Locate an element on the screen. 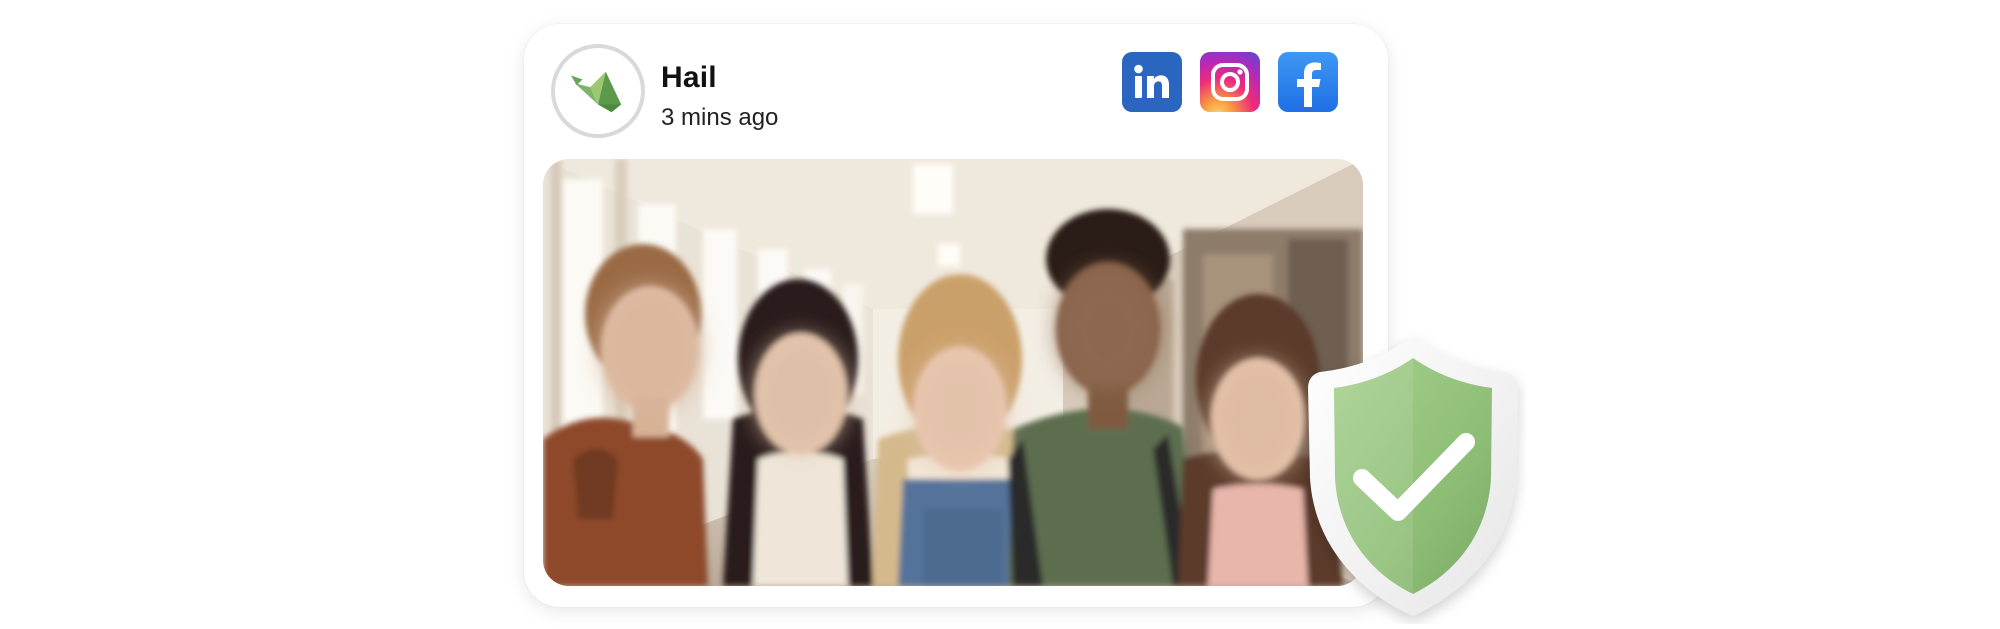 This screenshot has width=2000, height=629. facebook-share-button is located at coordinates (1308, 82).